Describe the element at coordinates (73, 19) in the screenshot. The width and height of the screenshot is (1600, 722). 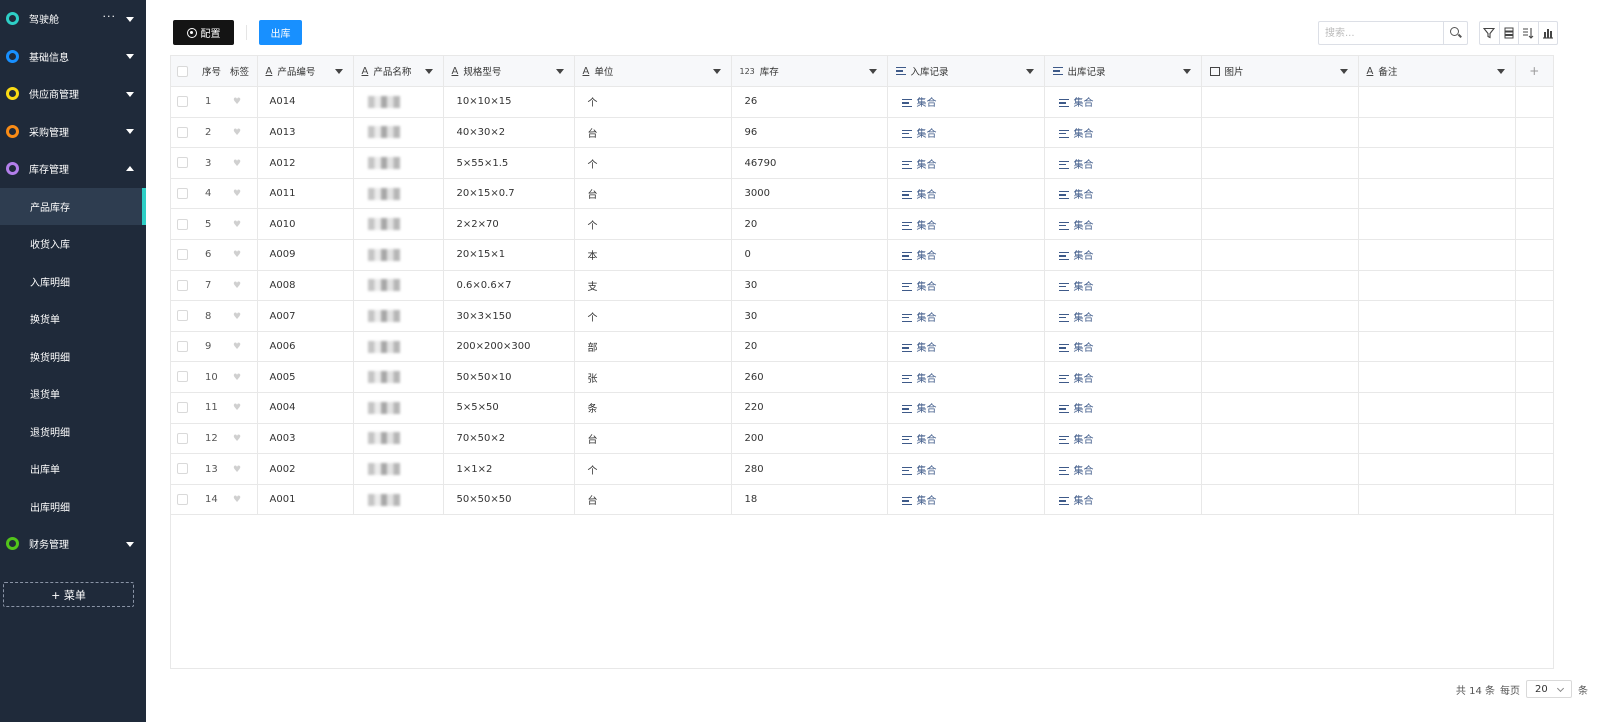
I see `sidebar-group-0: 驾驶舱 ···` at that location.